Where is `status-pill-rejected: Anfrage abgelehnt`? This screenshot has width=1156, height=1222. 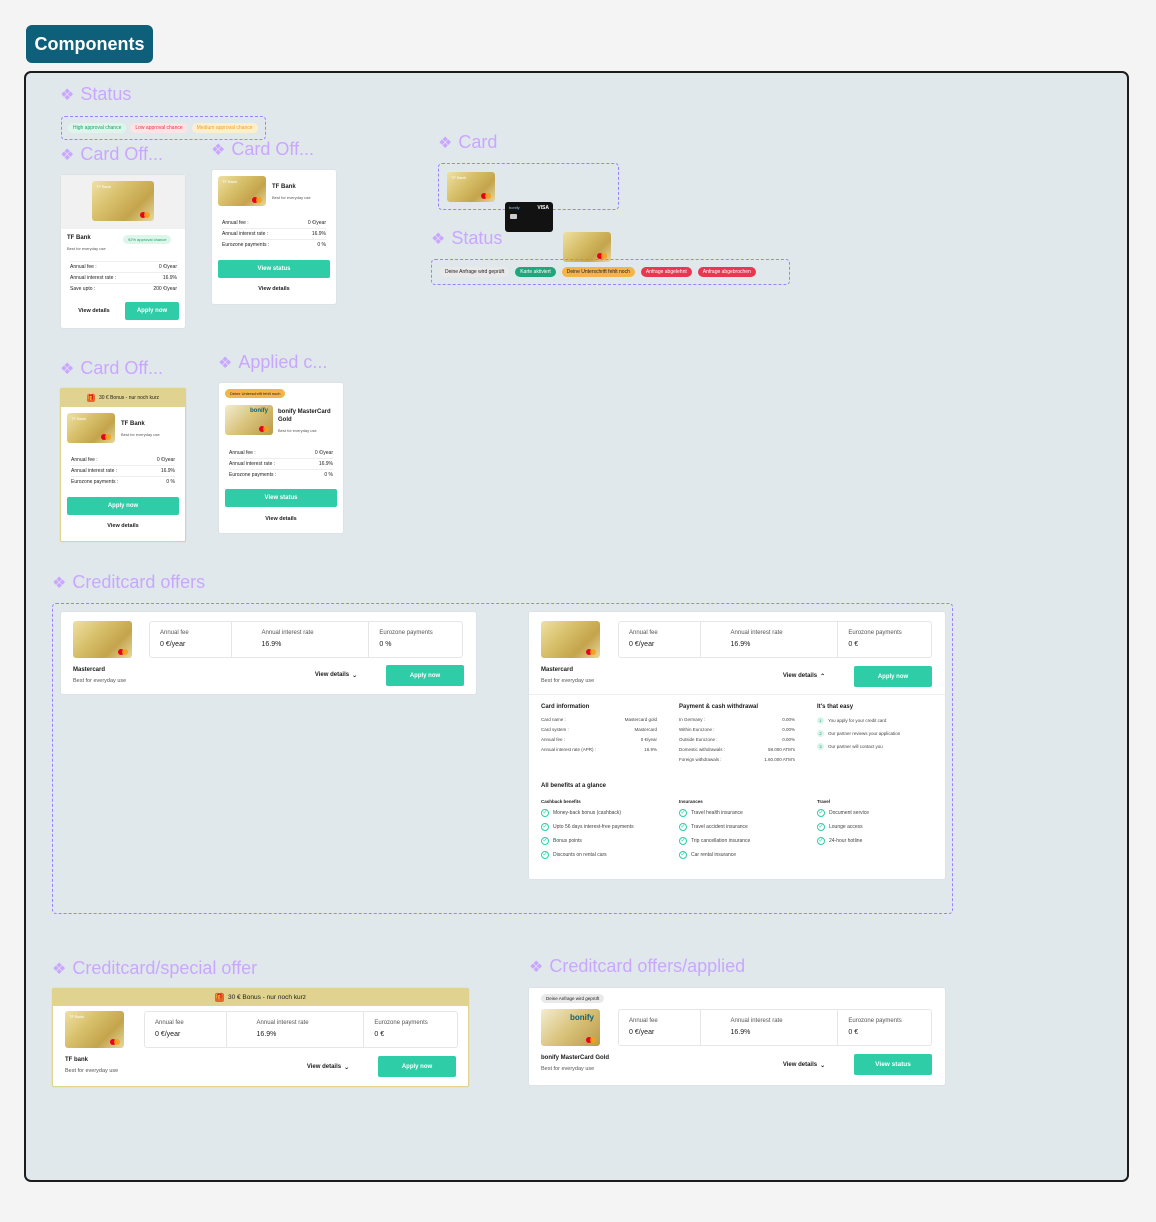
status-pill-rejected: Anfrage abgelehnt is located at coordinates (666, 272).